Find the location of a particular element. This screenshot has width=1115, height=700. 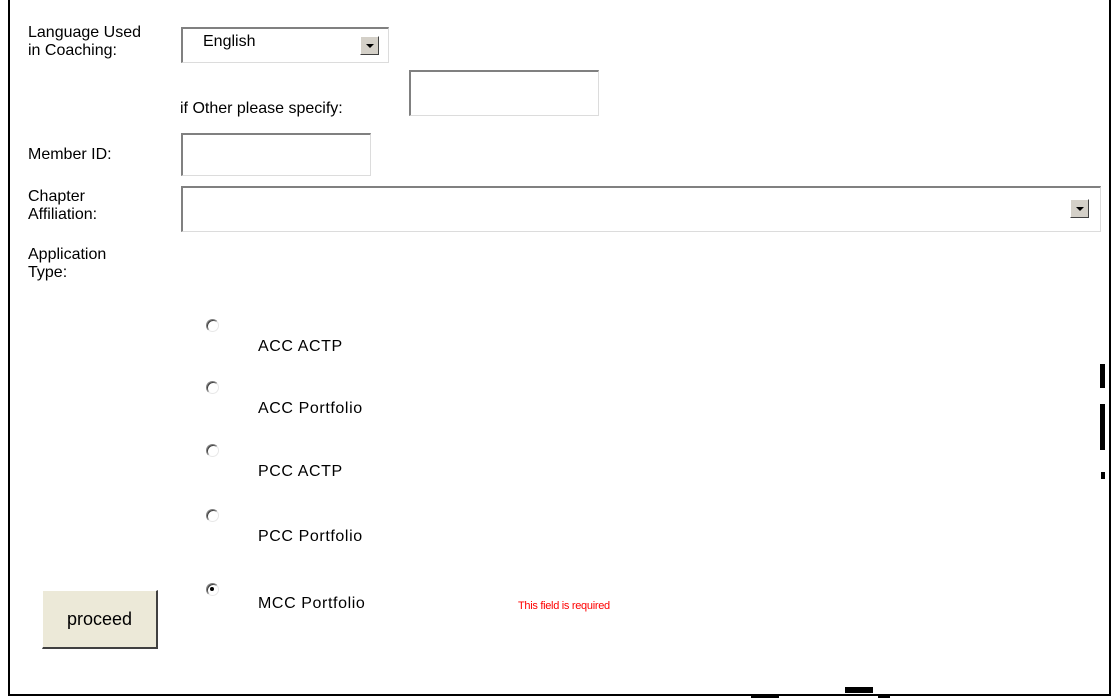

application-type-label: Application Type: is located at coordinates (67, 263).